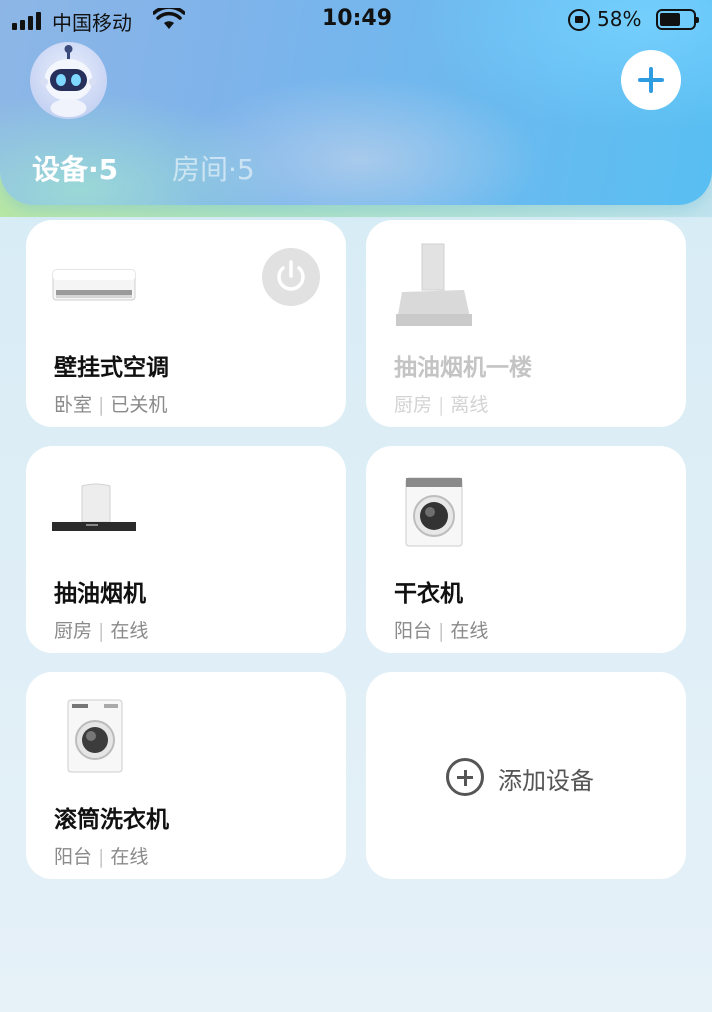  I want to click on washing-machine-icon, so click(95, 736).